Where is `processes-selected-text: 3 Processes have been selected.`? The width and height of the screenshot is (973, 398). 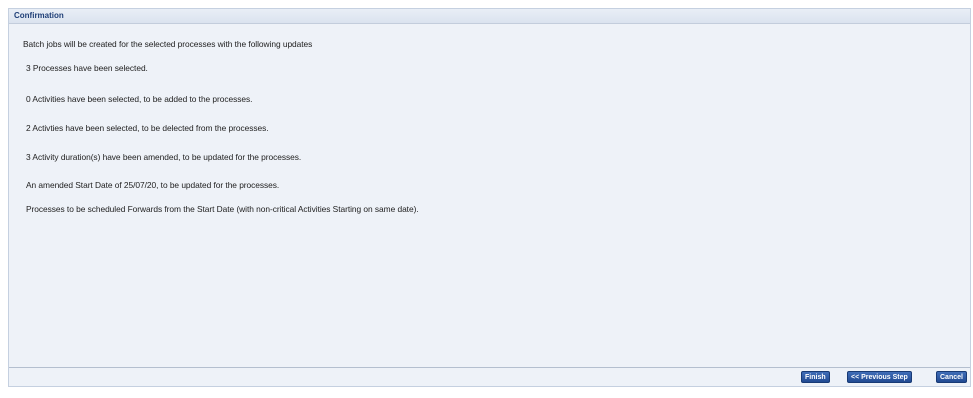 processes-selected-text: 3 Processes have been selected. is located at coordinates (87, 68).